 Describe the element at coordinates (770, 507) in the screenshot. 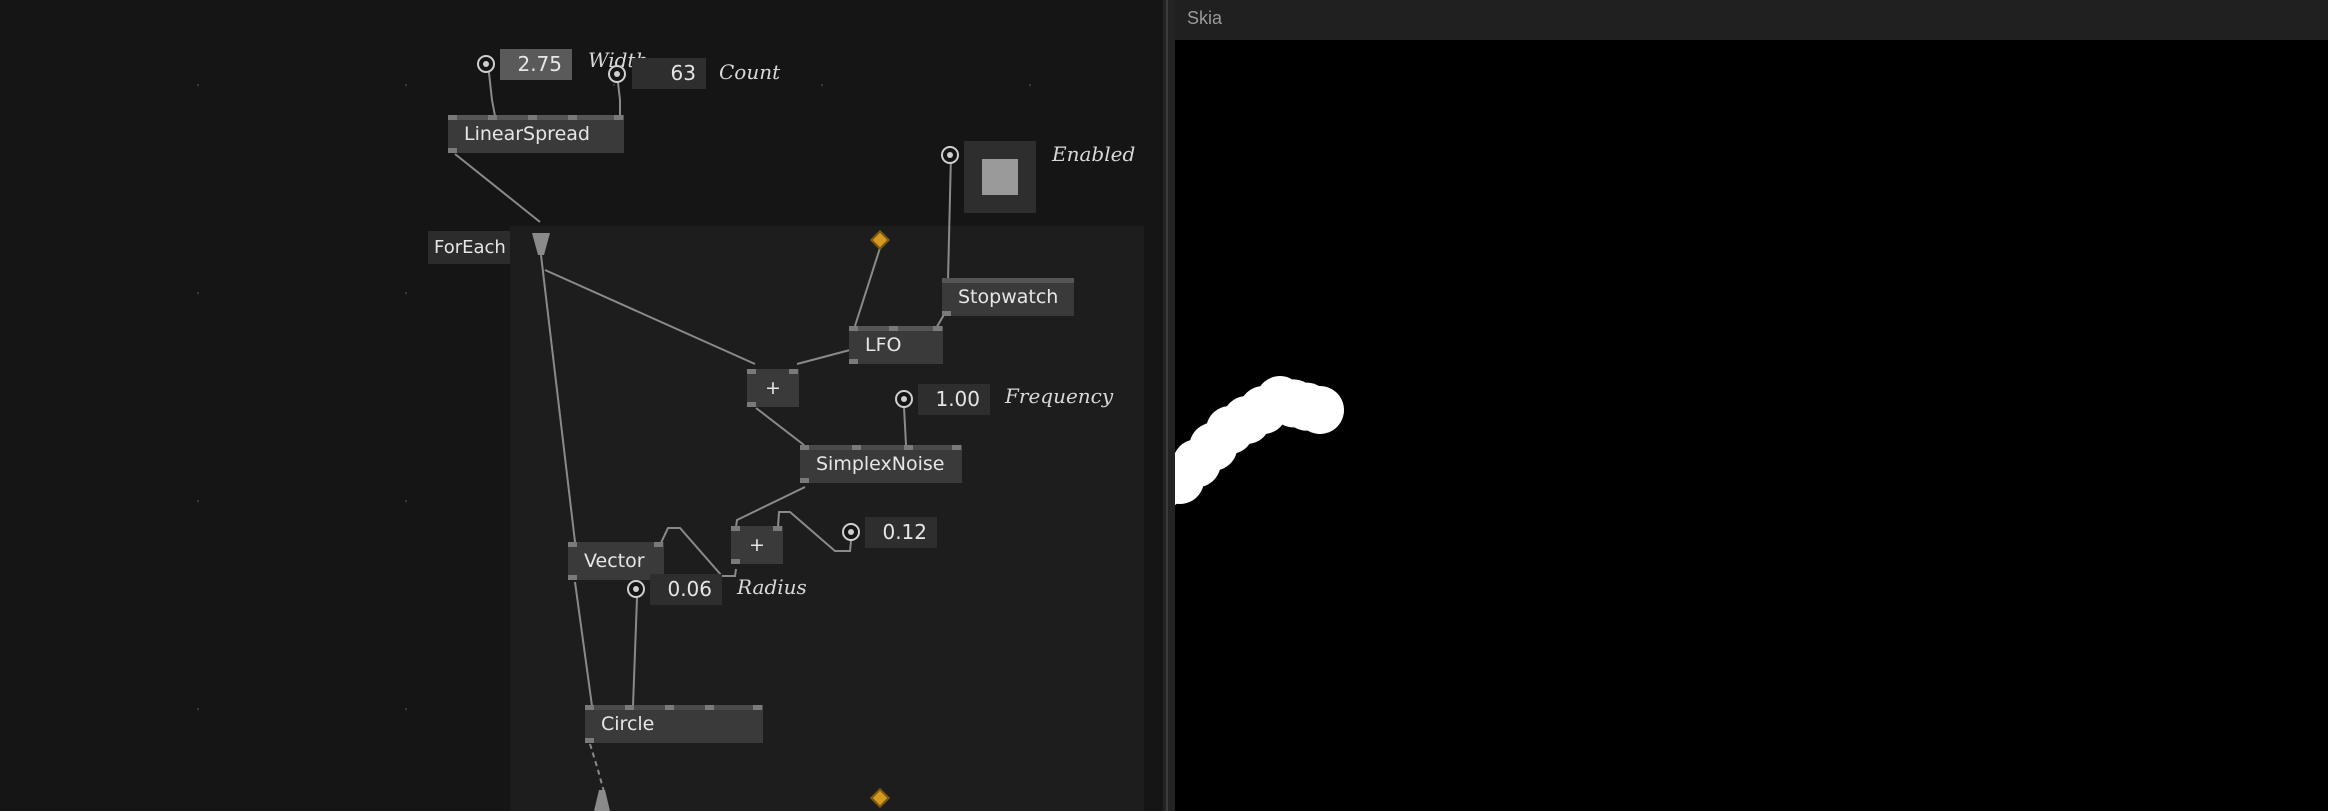

I see `wire-noise-plus2` at that location.